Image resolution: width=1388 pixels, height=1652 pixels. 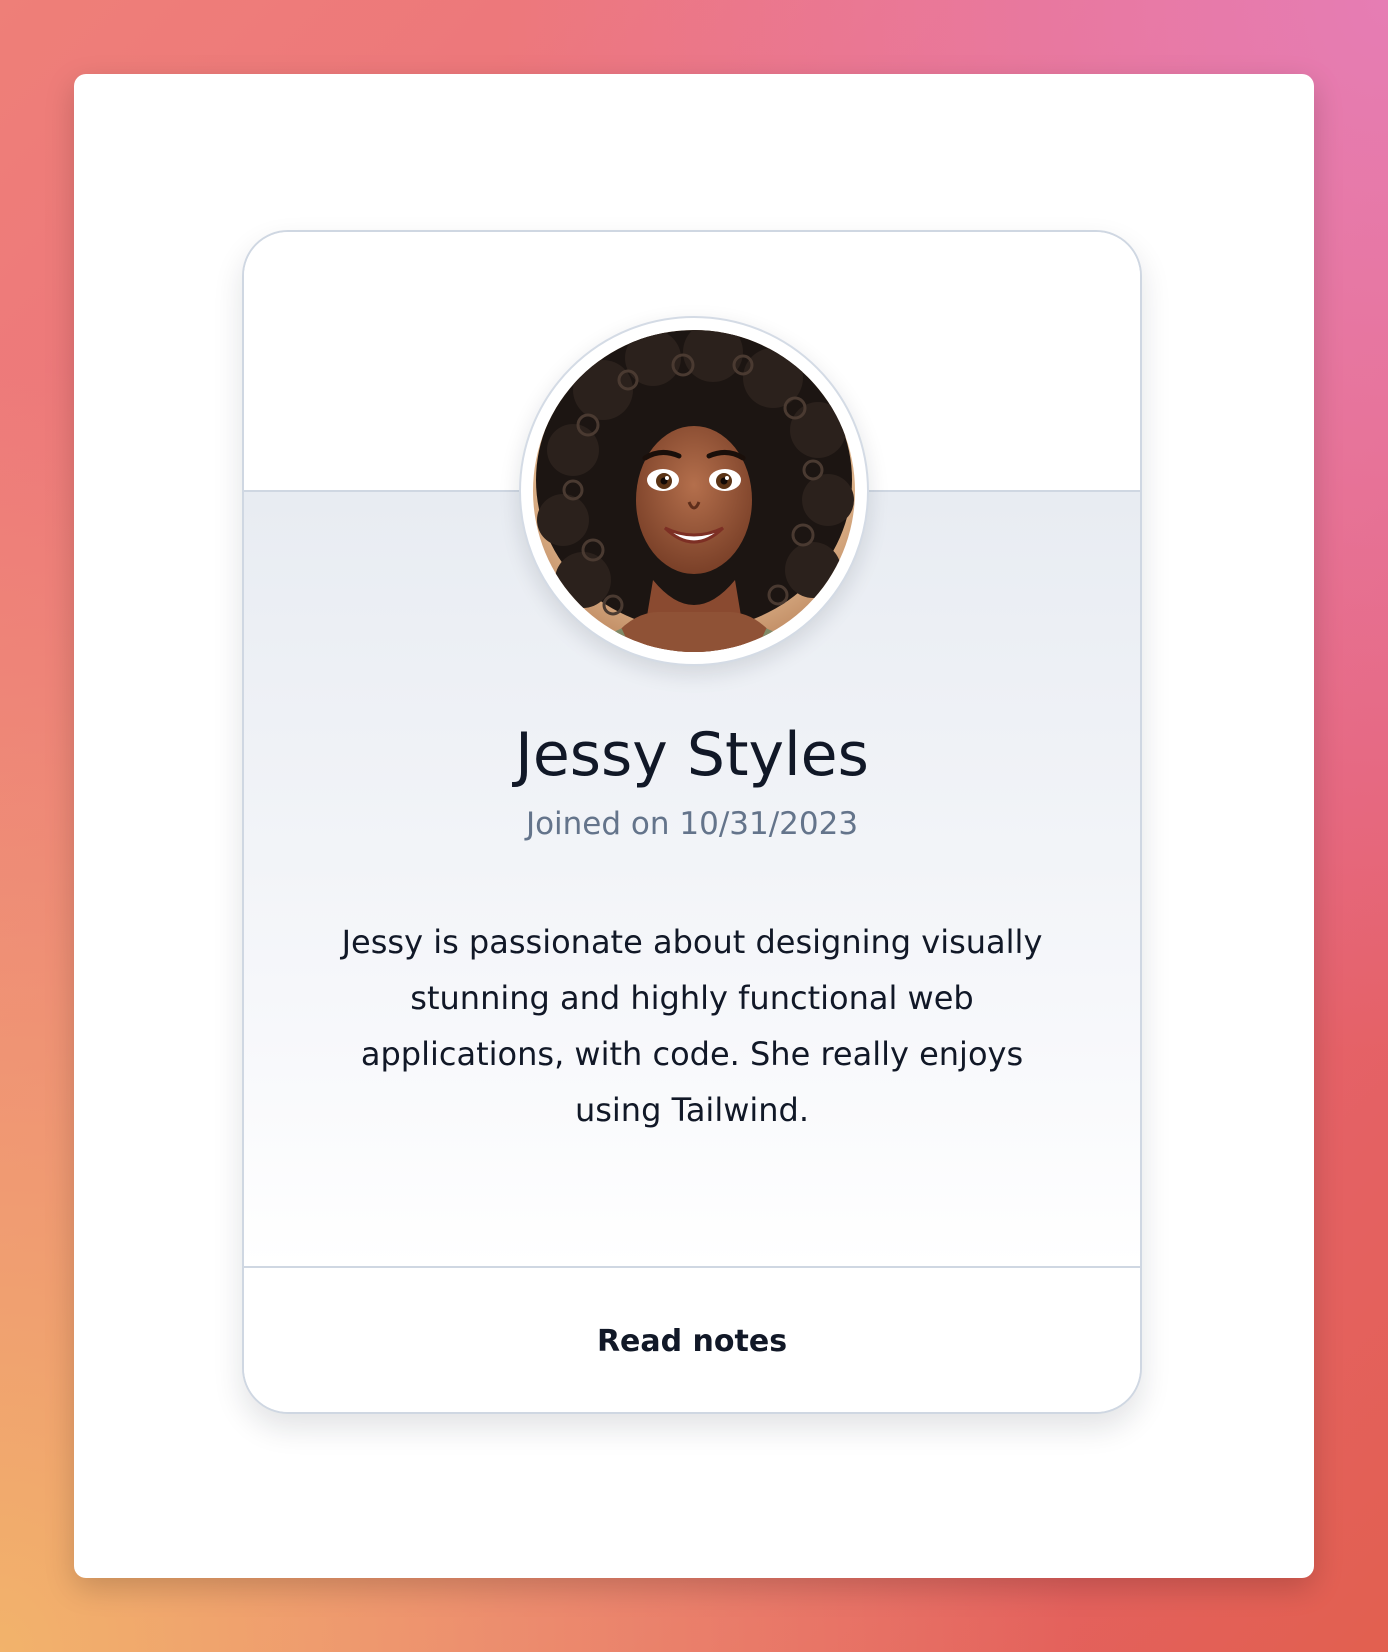 I want to click on avatar, so click(x=694, y=491).